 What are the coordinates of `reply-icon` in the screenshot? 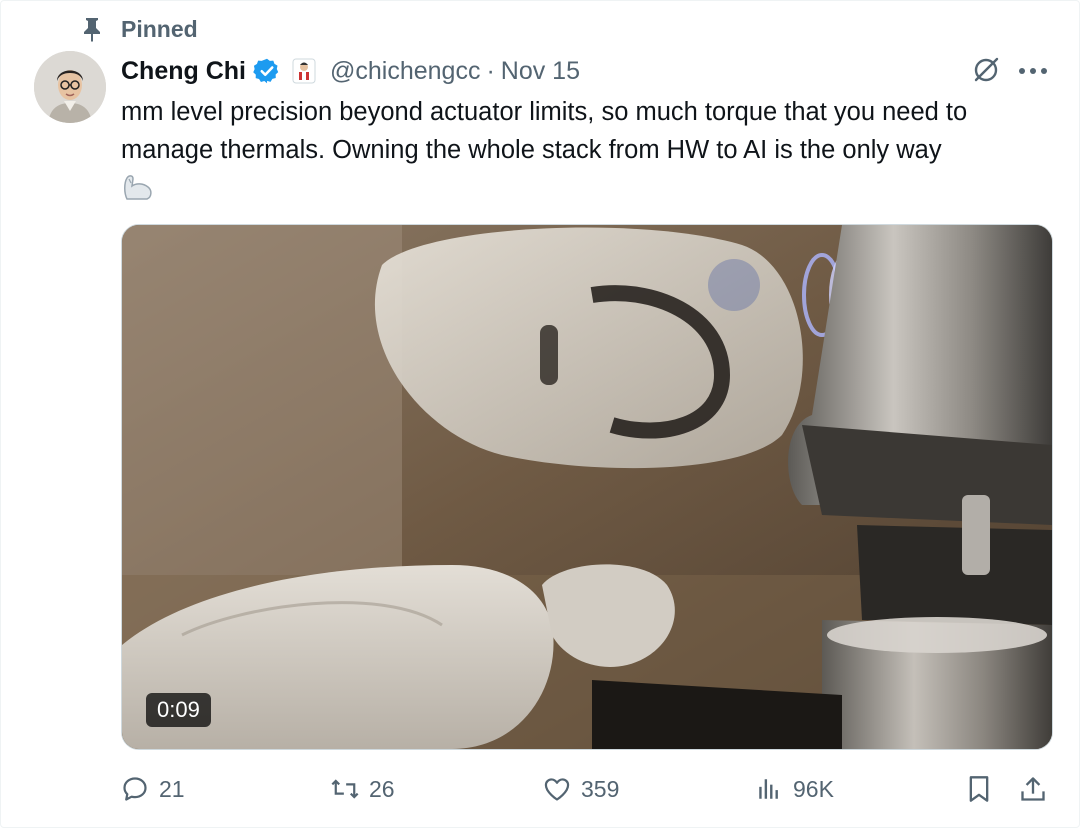 It's located at (135, 789).